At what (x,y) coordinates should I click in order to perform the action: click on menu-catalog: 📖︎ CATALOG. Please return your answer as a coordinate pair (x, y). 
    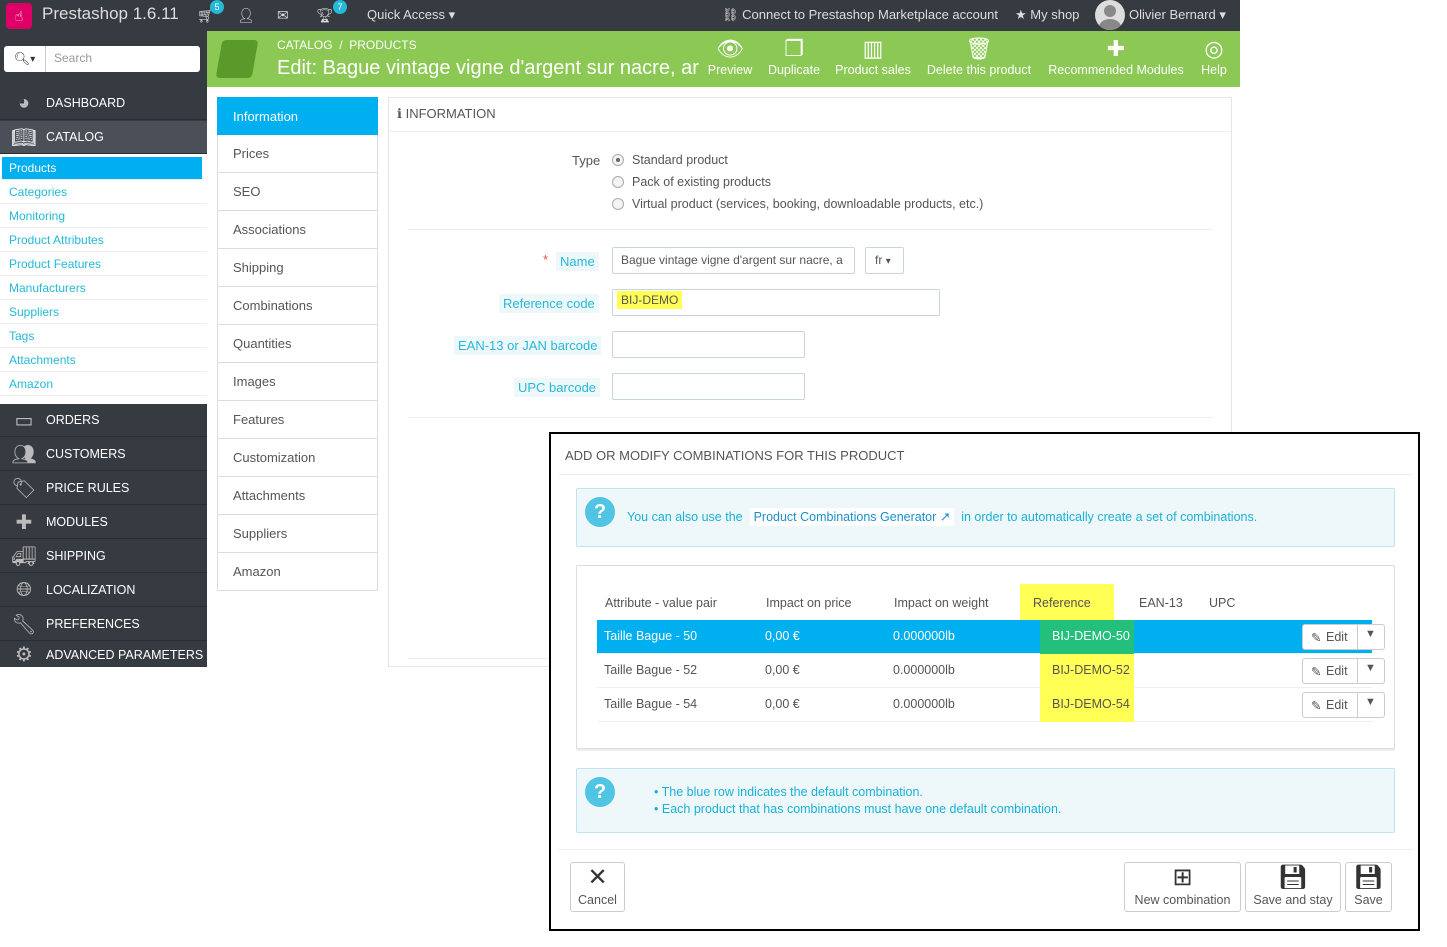
    Looking at the image, I should click on (103, 137).